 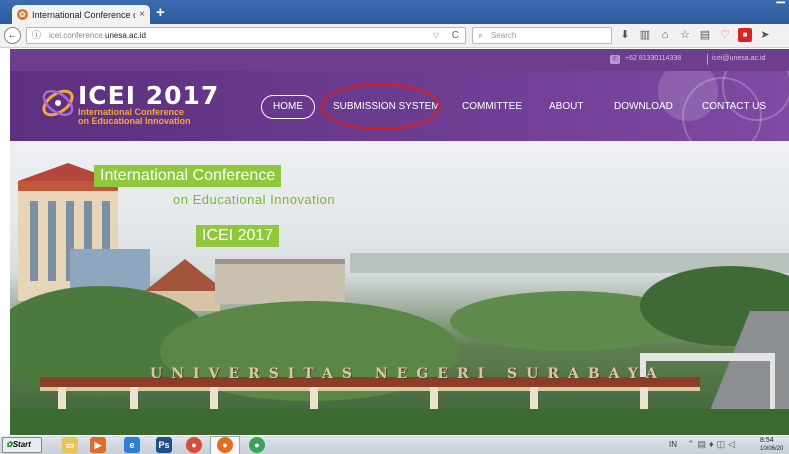 What do you see at coordinates (504, 35) in the screenshot?
I see `search-placeholder: Search` at bounding box center [504, 35].